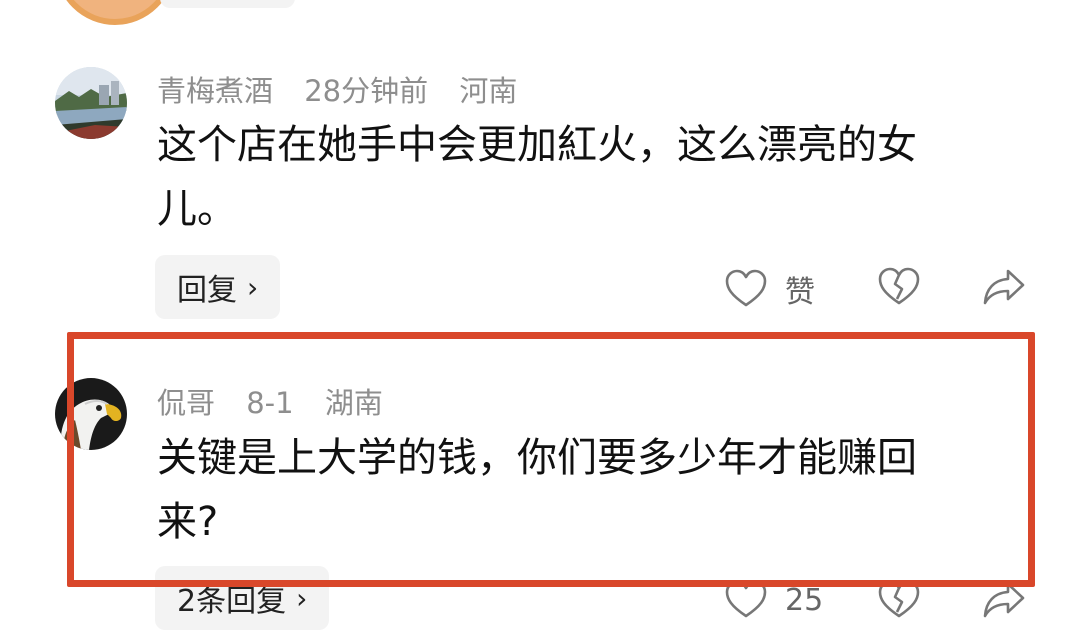 The height and width of the screenshot is (641, 1080). I want to click on share-button, so click(1004, 287).